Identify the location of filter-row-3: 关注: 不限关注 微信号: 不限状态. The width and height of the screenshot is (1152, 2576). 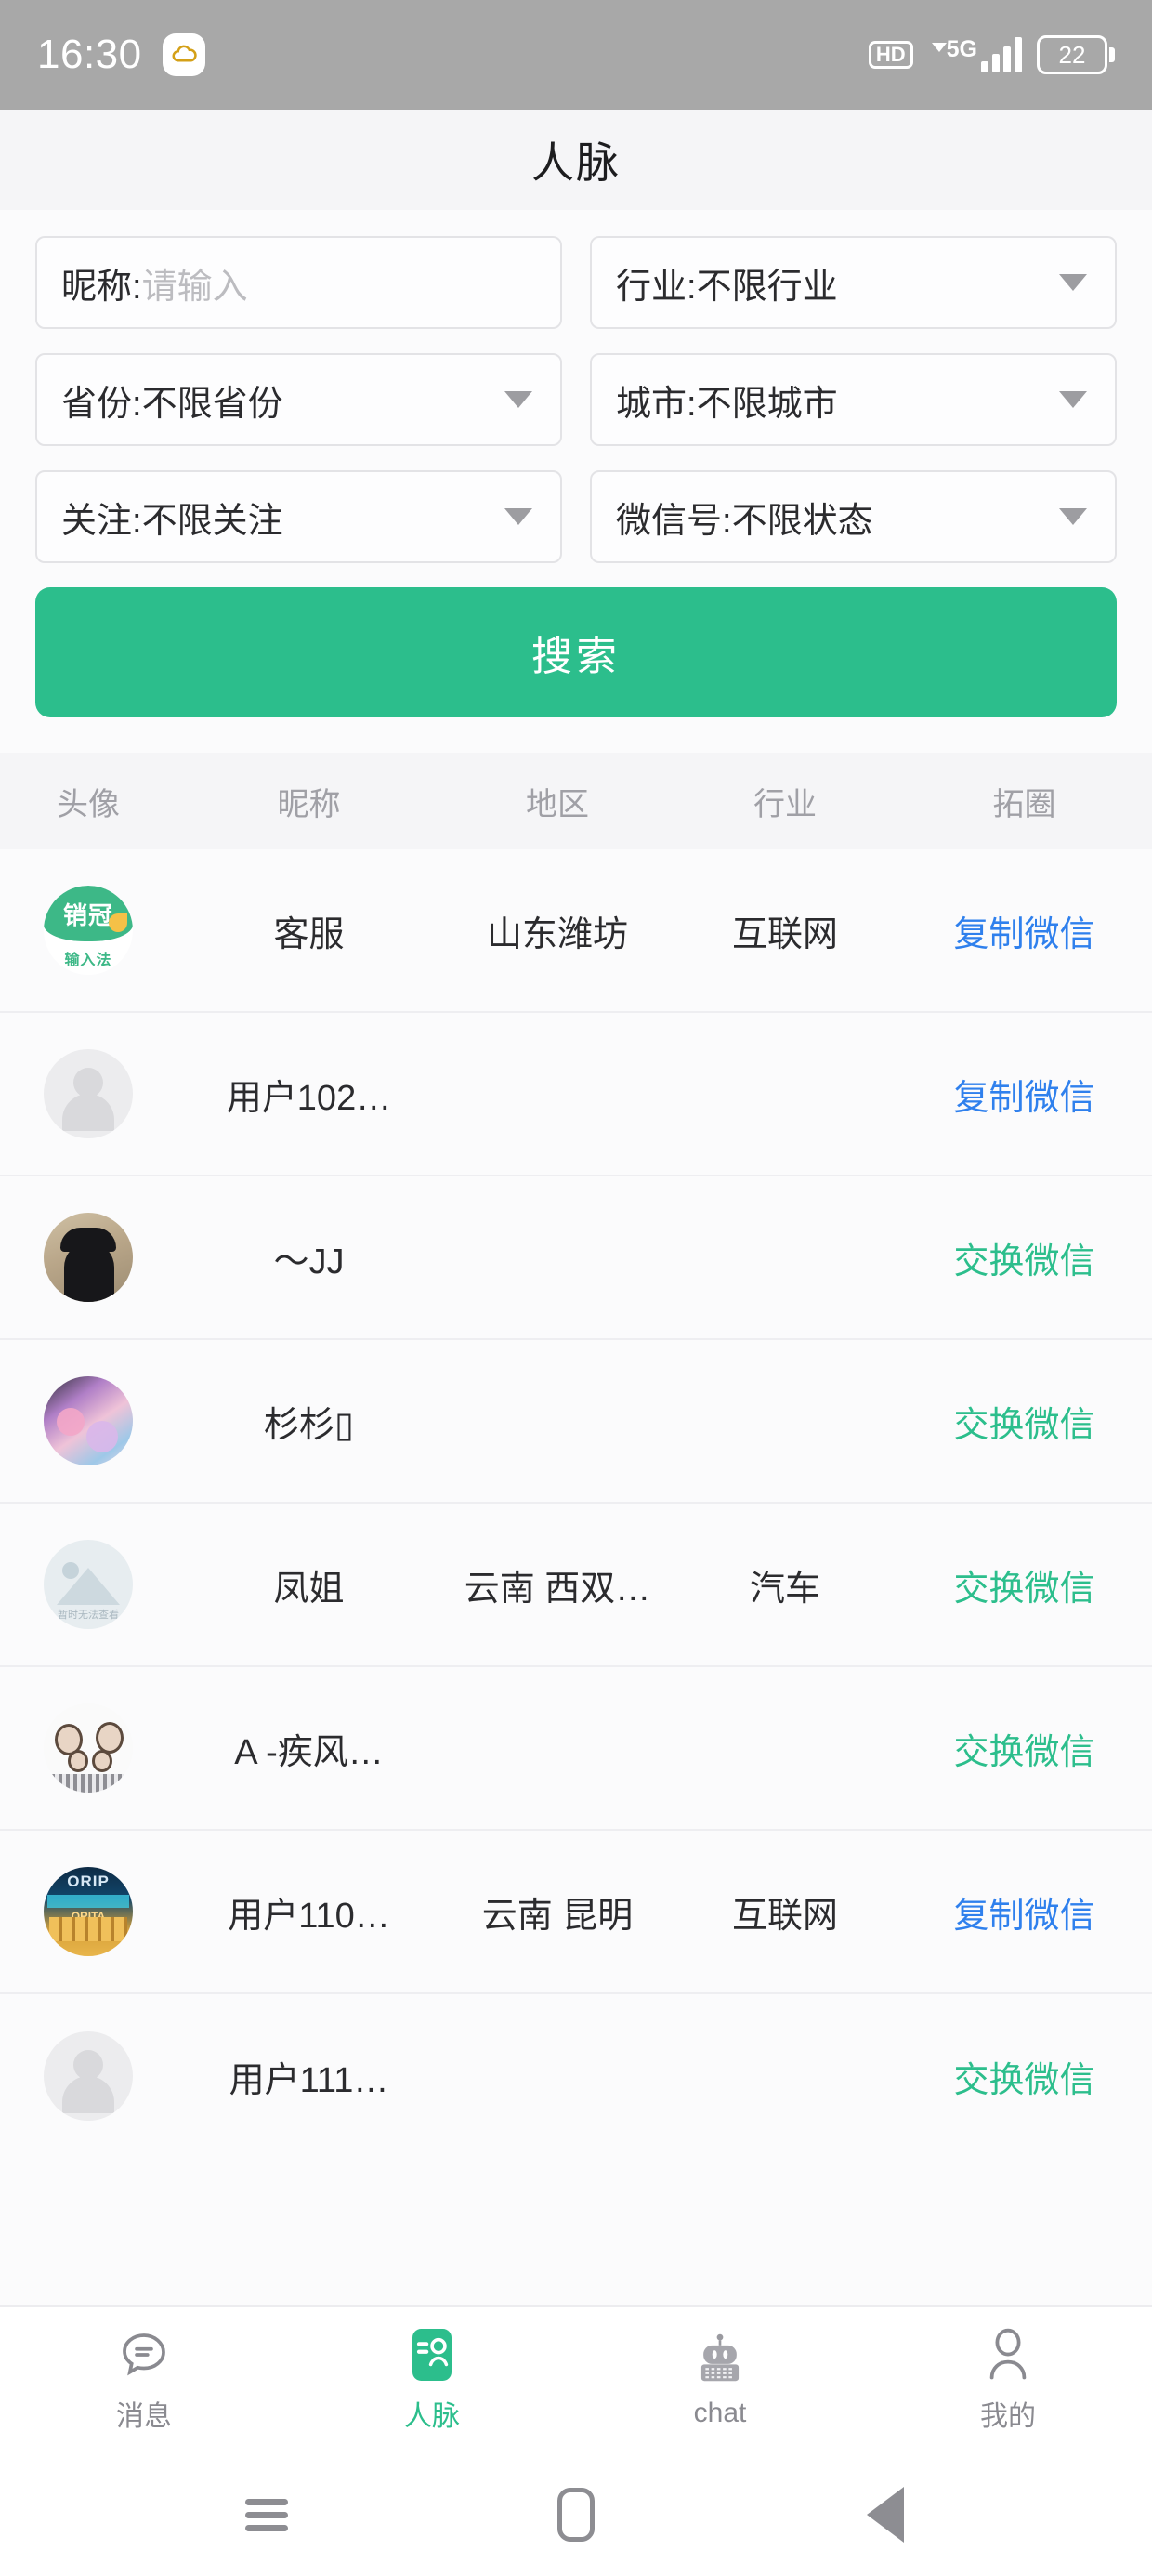
(576, 516).